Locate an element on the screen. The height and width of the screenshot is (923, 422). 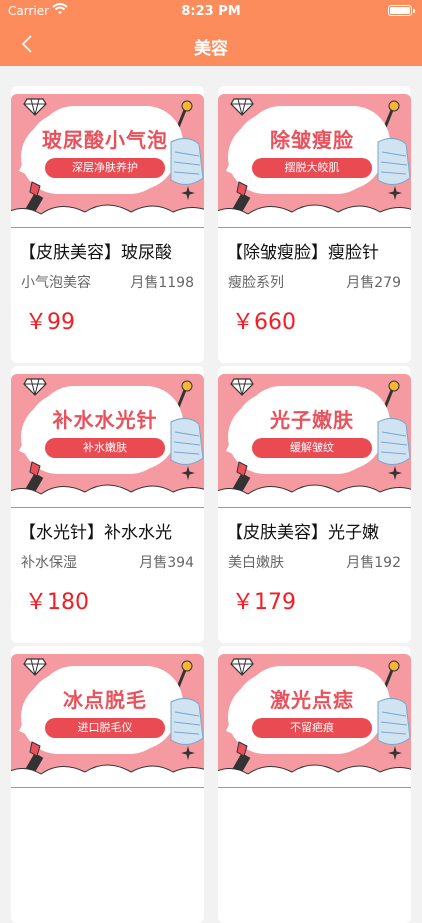
banner-tag: 缓解皱纹 is located at coordinates (312, 448).